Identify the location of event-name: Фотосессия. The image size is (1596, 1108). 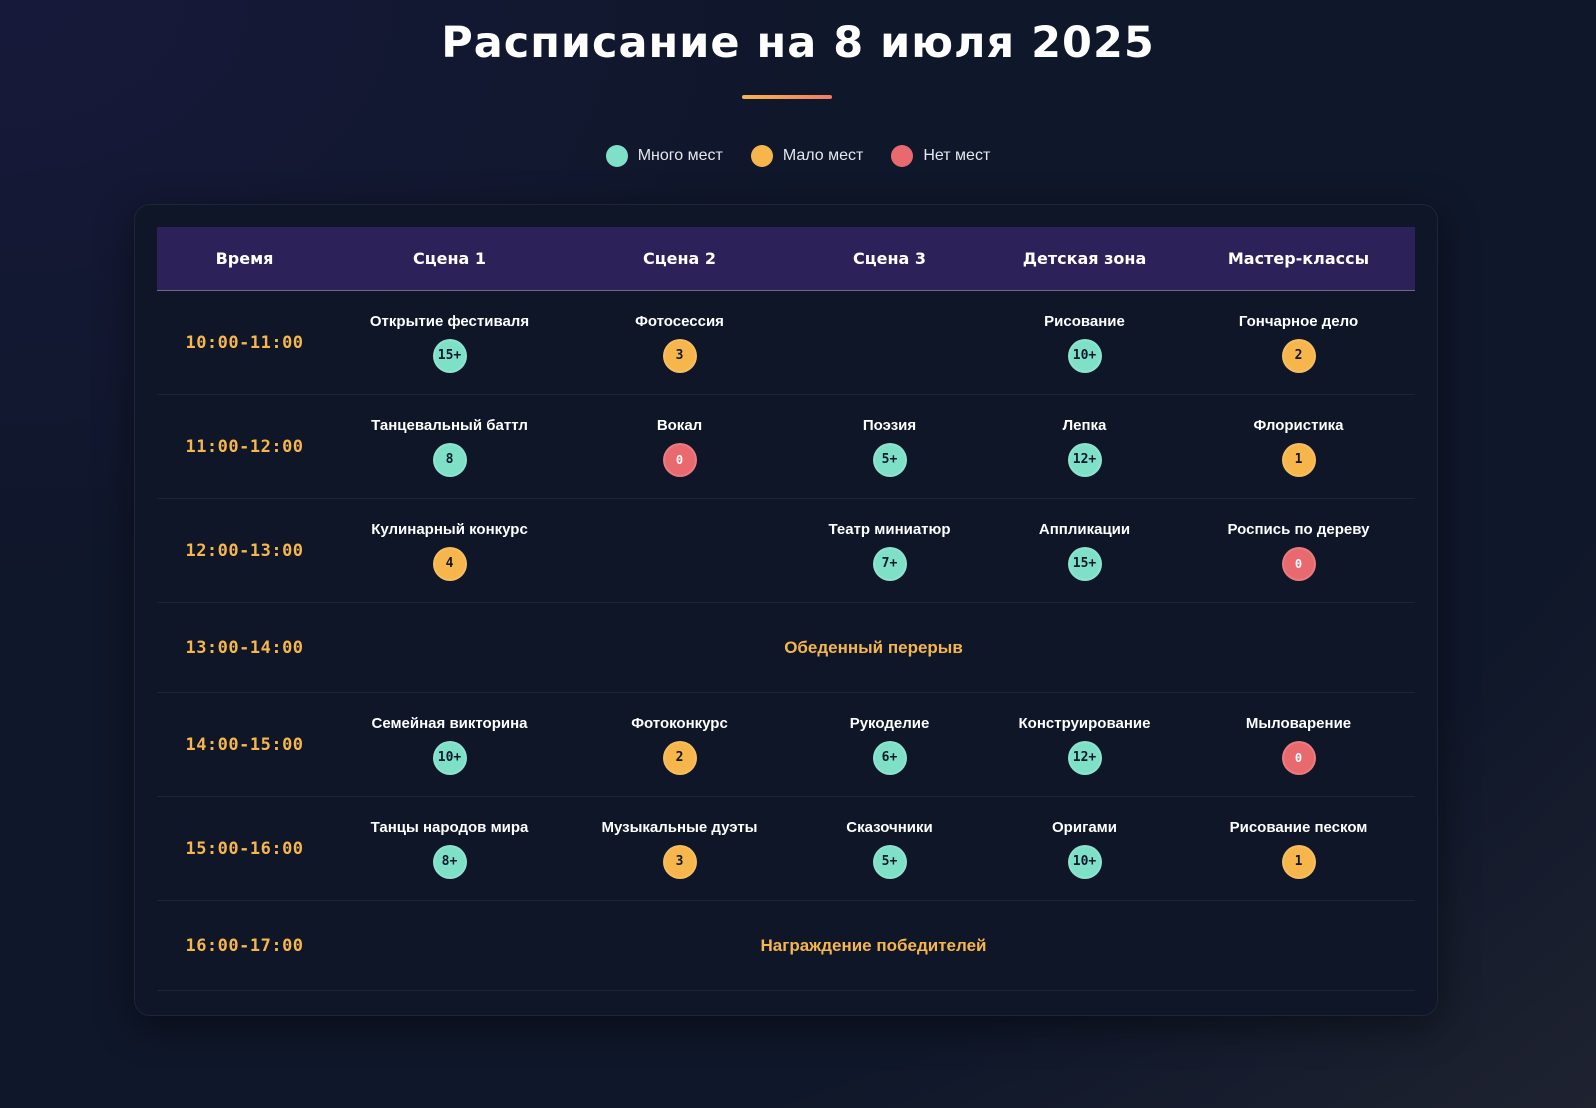
(679, 321).